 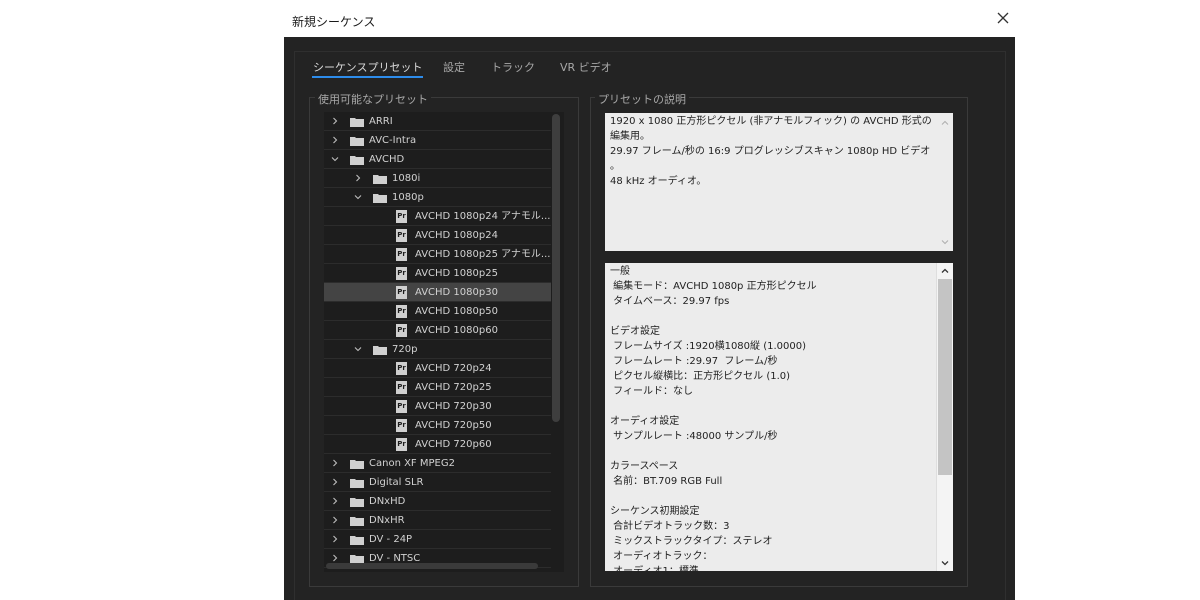 I want to click on tree-preset-row: Pr AVCHD 720p25, so click(x=437, y=387).